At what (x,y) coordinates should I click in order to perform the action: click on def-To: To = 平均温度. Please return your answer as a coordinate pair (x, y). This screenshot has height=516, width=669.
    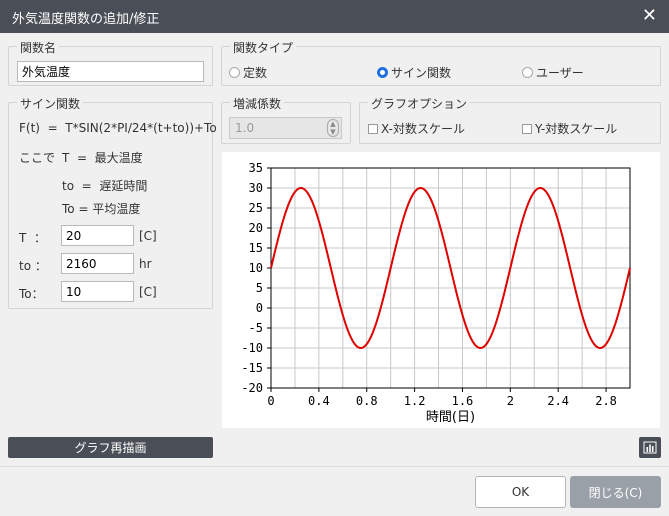
    Looking at the image, I should click on (101, 209).